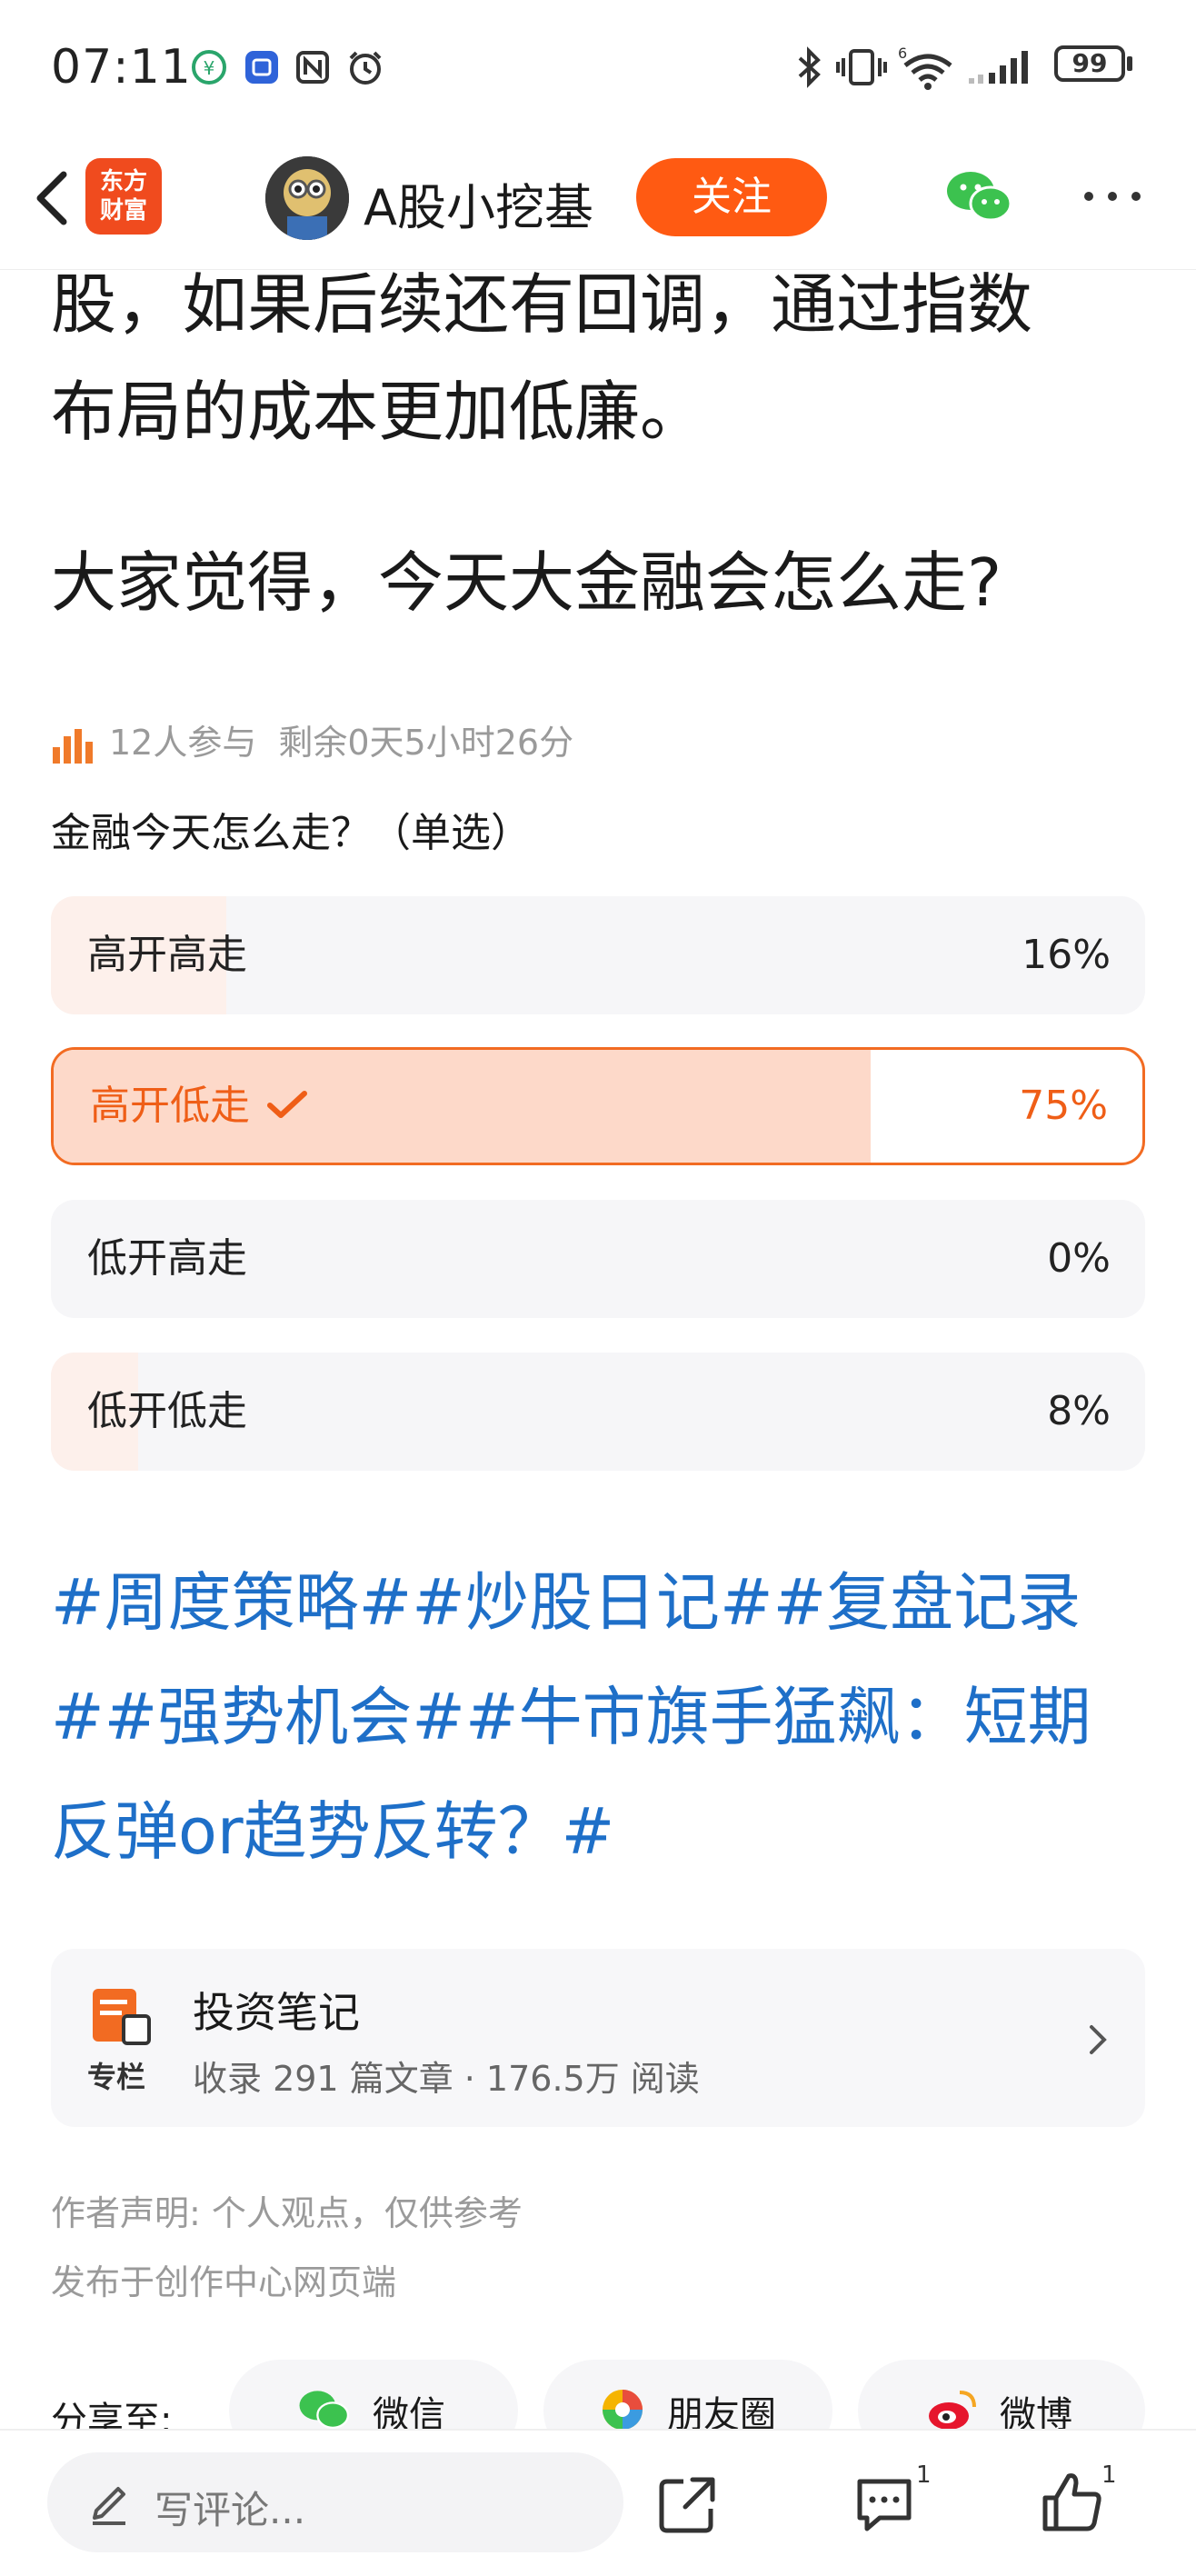  Describe the element at coordinates (605, 1831) in the screenshot. I see `hashtag-line: 反弹or趋势反转？#` at that location.